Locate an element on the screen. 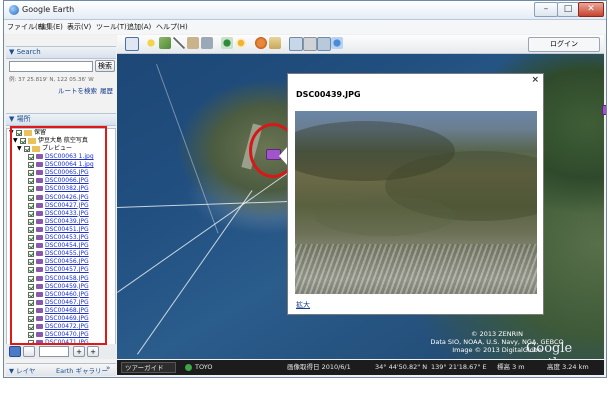 Image resolution: width=610 pixels, height=400 pixels. annotation-box is located at coordinates (58, 235).